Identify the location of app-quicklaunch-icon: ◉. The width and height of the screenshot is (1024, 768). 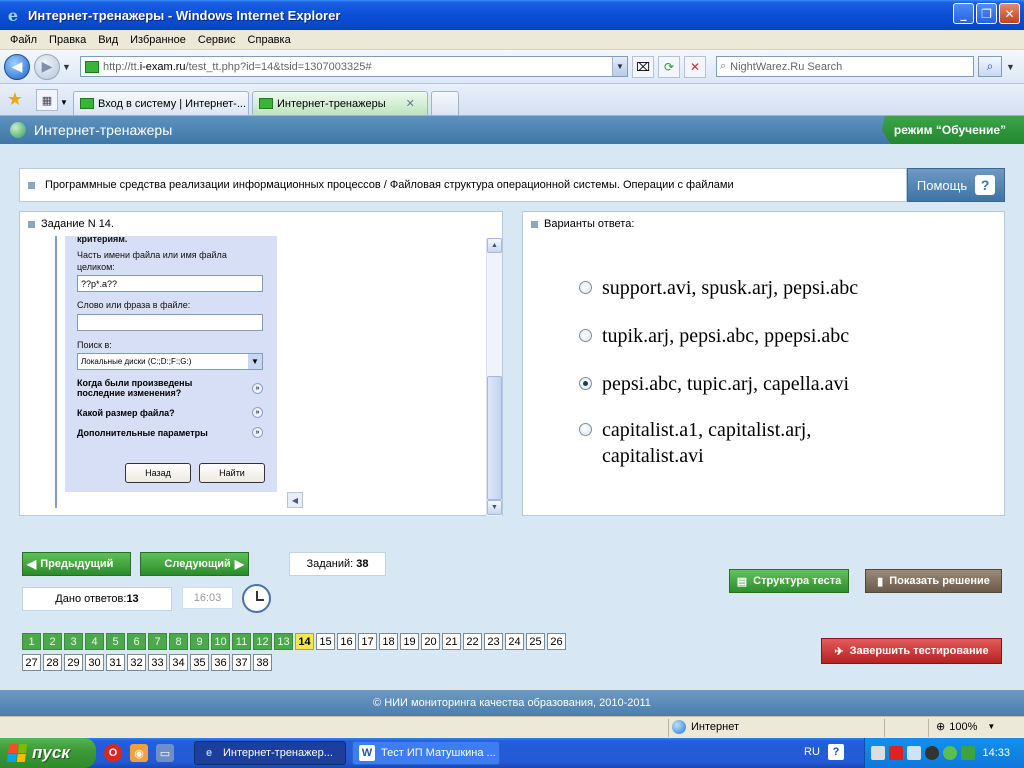
(139, 753).